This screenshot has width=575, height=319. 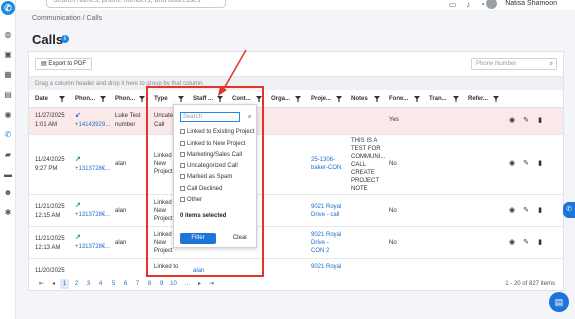 I want to click on page-button: 6, so click(x=125, y=284).